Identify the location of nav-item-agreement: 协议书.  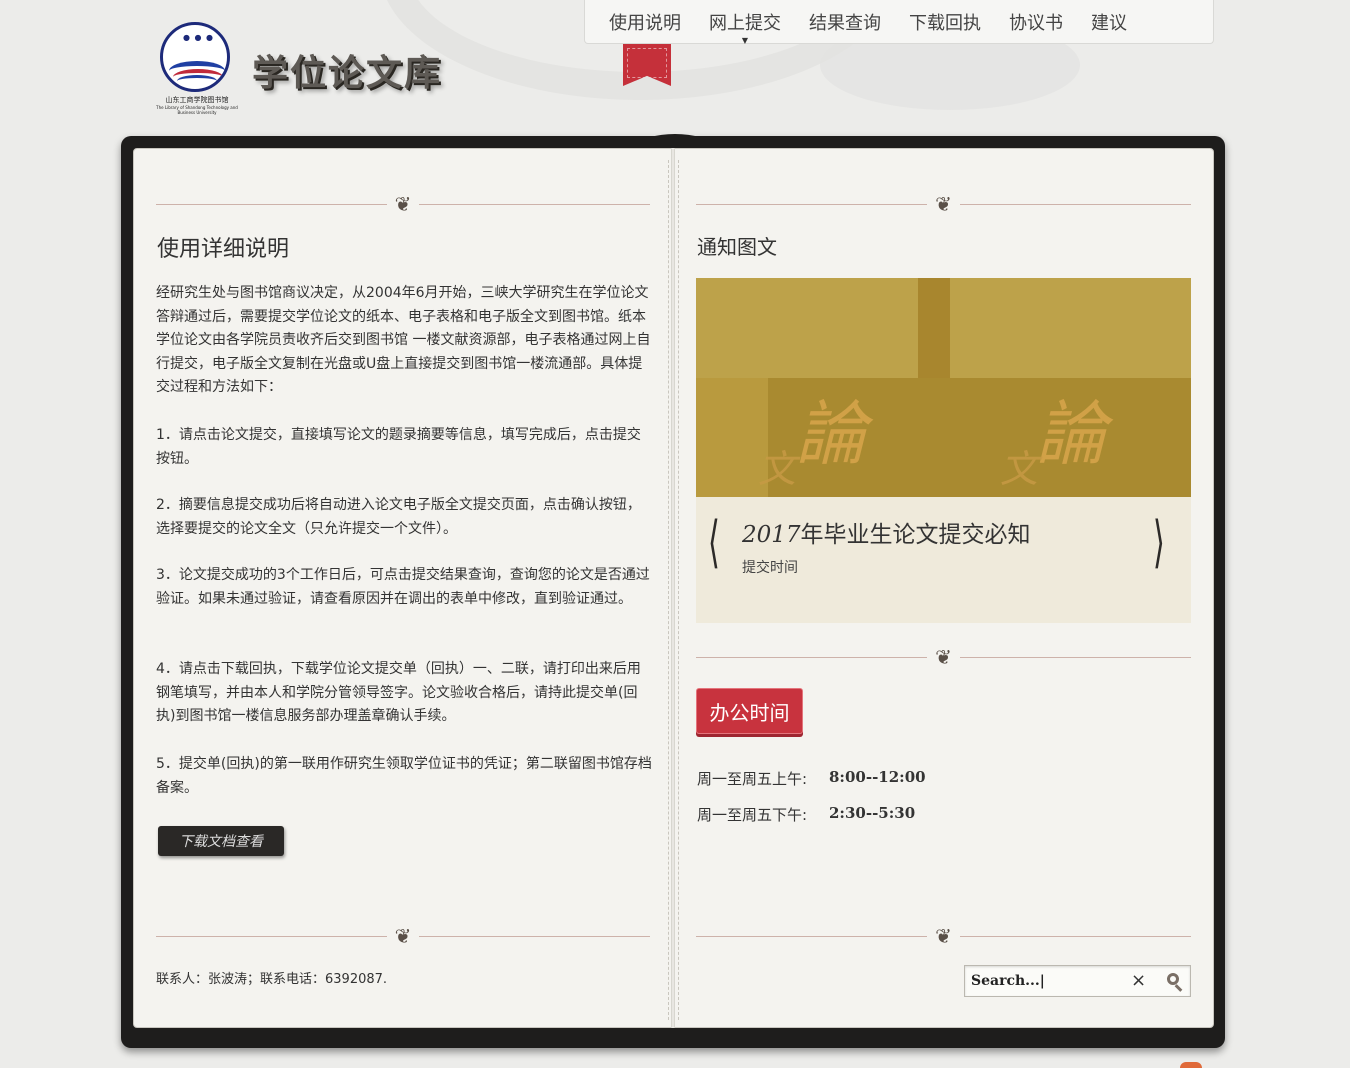
(1036, 22).